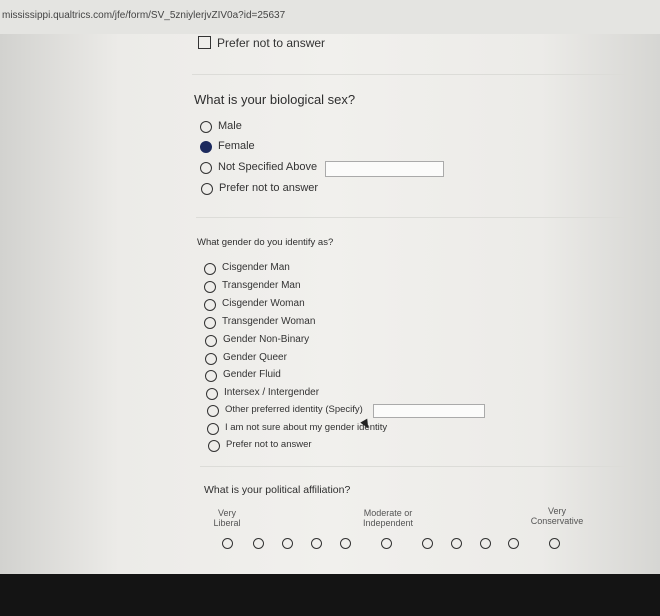 This screenshot has width=660, height=616. I want to click on radio-selected-icon, so click(206, 147).